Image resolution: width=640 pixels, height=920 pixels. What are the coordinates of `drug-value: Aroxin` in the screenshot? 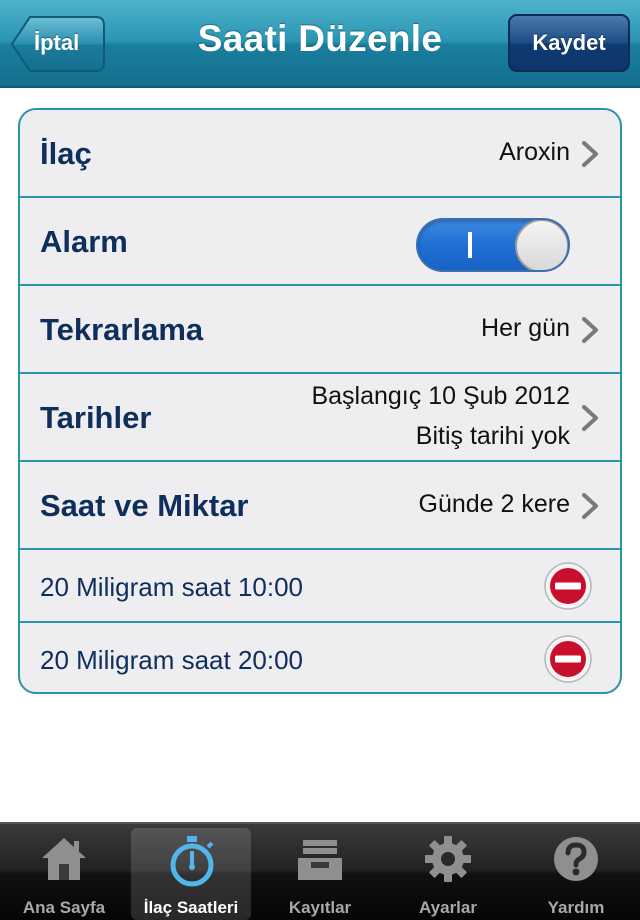 It's located at (534, 152).